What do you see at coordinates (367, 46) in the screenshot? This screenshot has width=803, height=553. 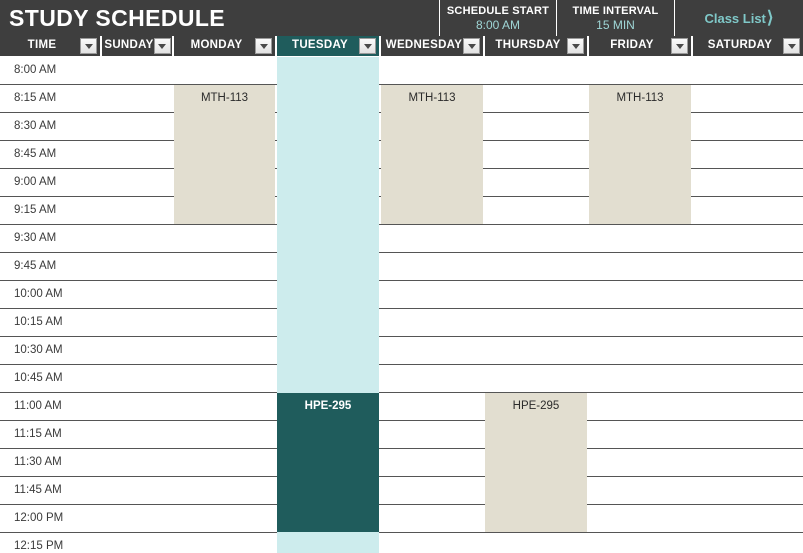 I see `filter-dropdown-tuesday` at bounding box center [367, 46].